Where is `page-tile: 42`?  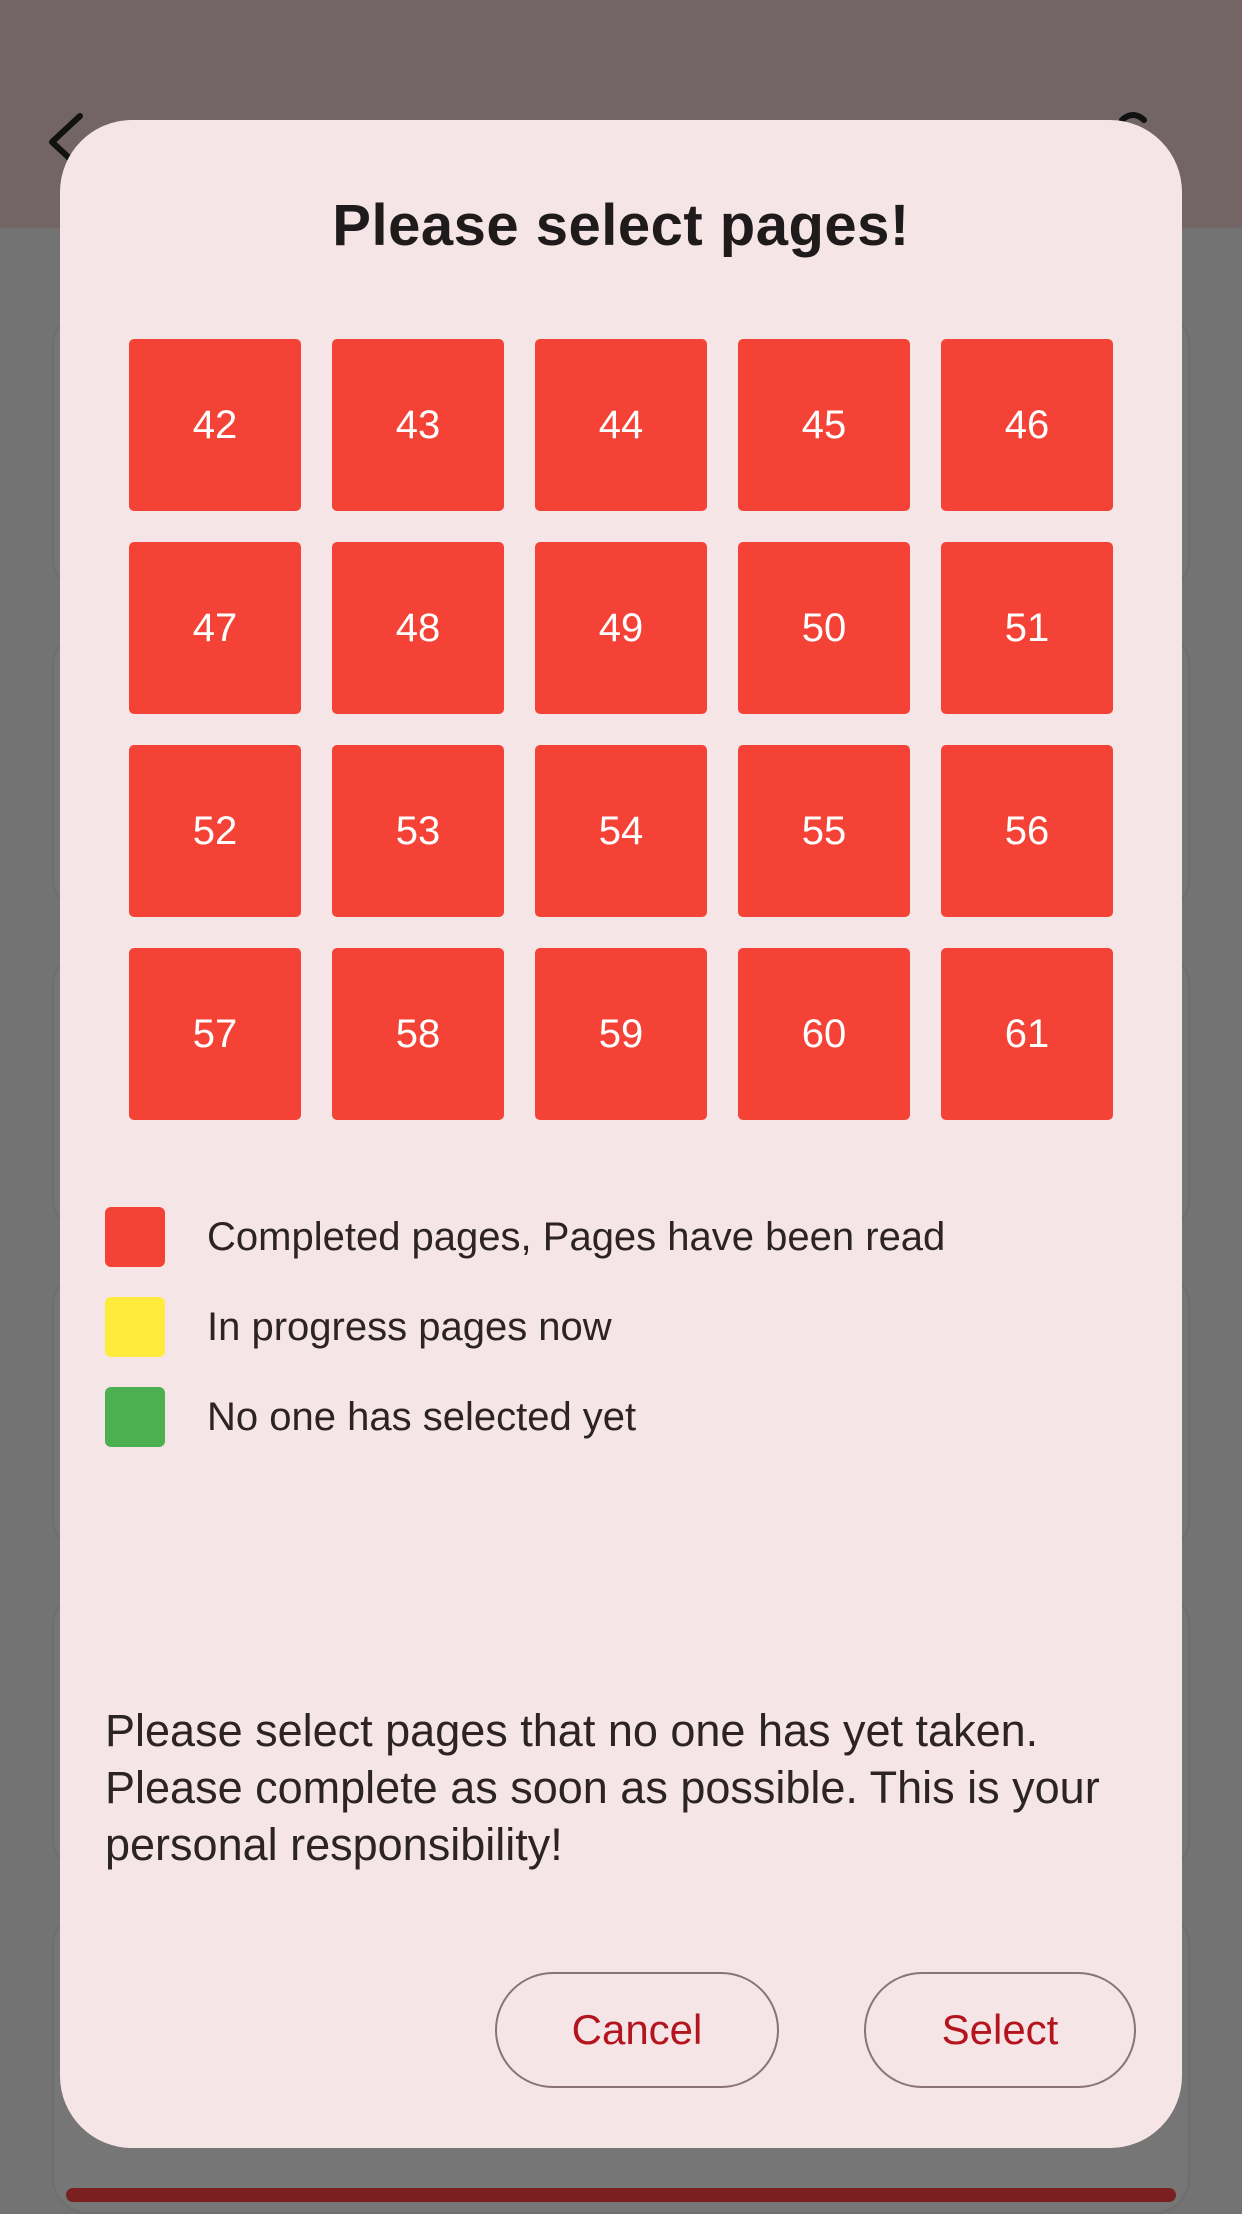
page-tile: 42 is located at coordinates (215, 425).